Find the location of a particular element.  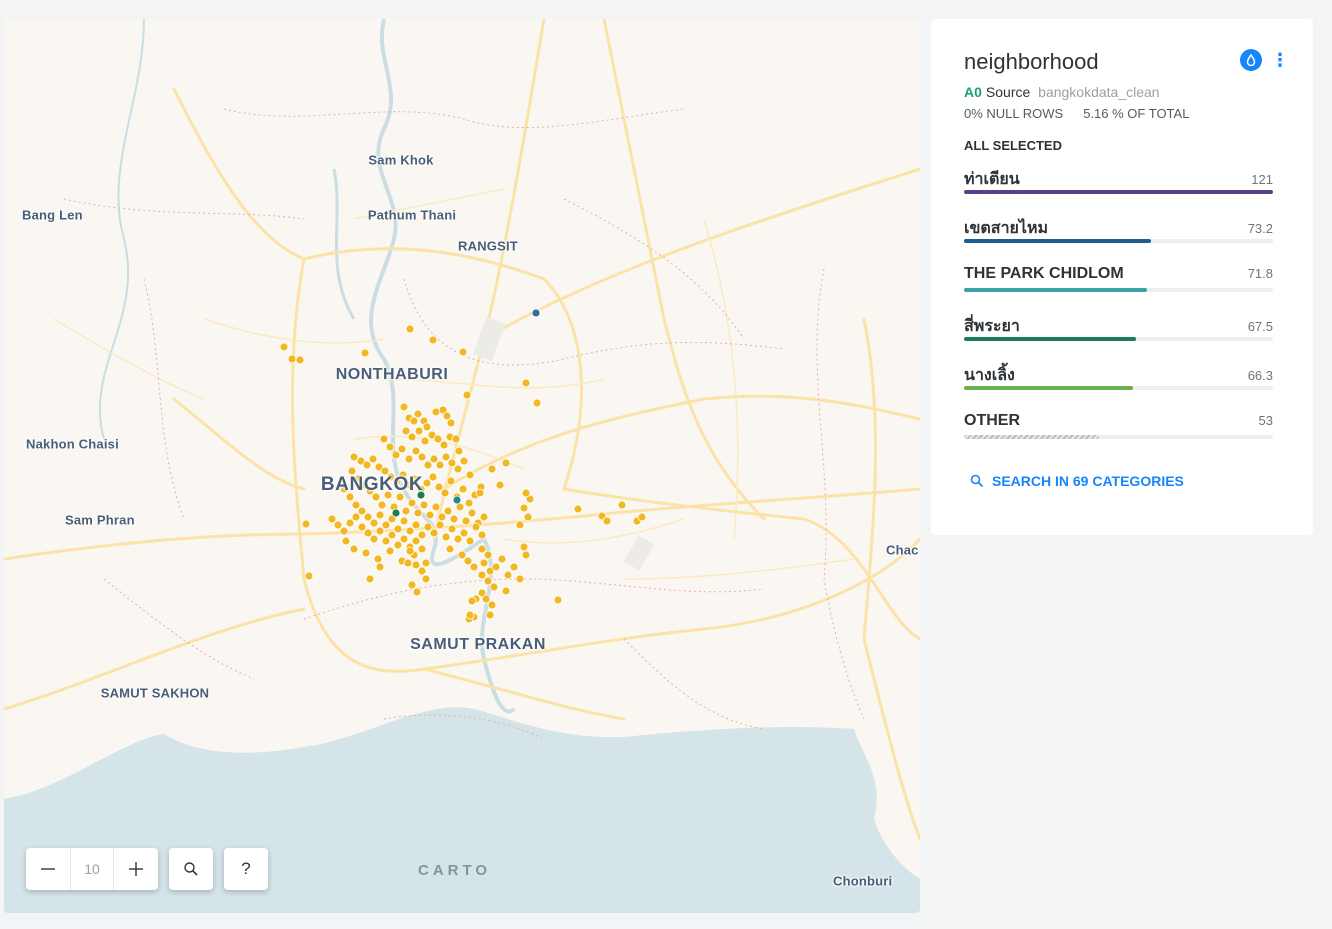

category-row: ท่าเตียน 121 is located at coordinates (1118, 191).